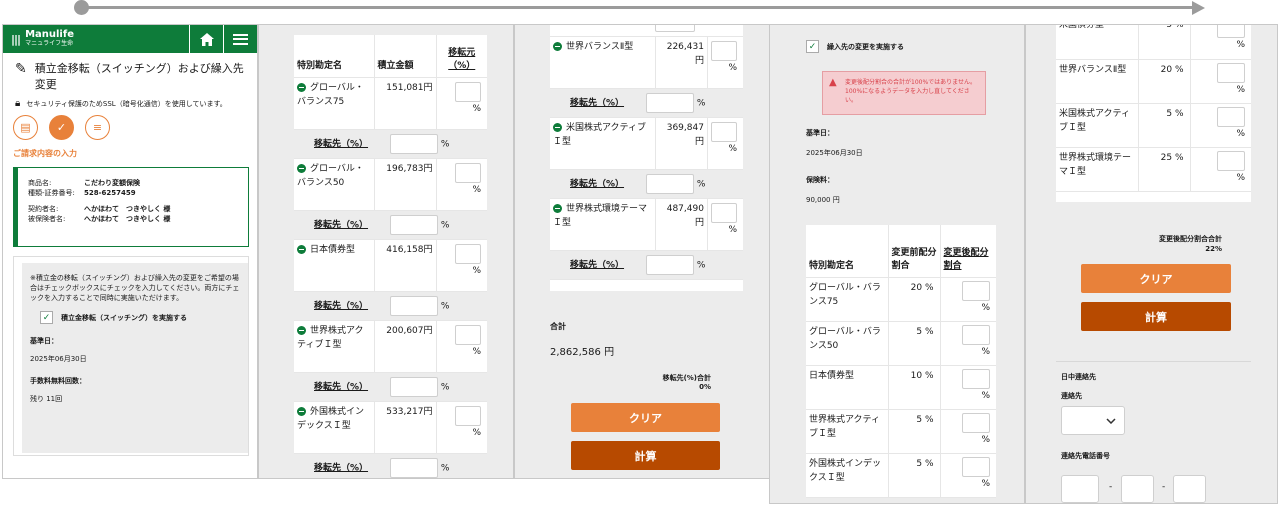 The height and width of the screenshot is (506, 1280). What do you see at coordinates (686, 378) in the screenshot?
I see `to-total-label: 移転先(%)合計` at bounding box center [686, 378].